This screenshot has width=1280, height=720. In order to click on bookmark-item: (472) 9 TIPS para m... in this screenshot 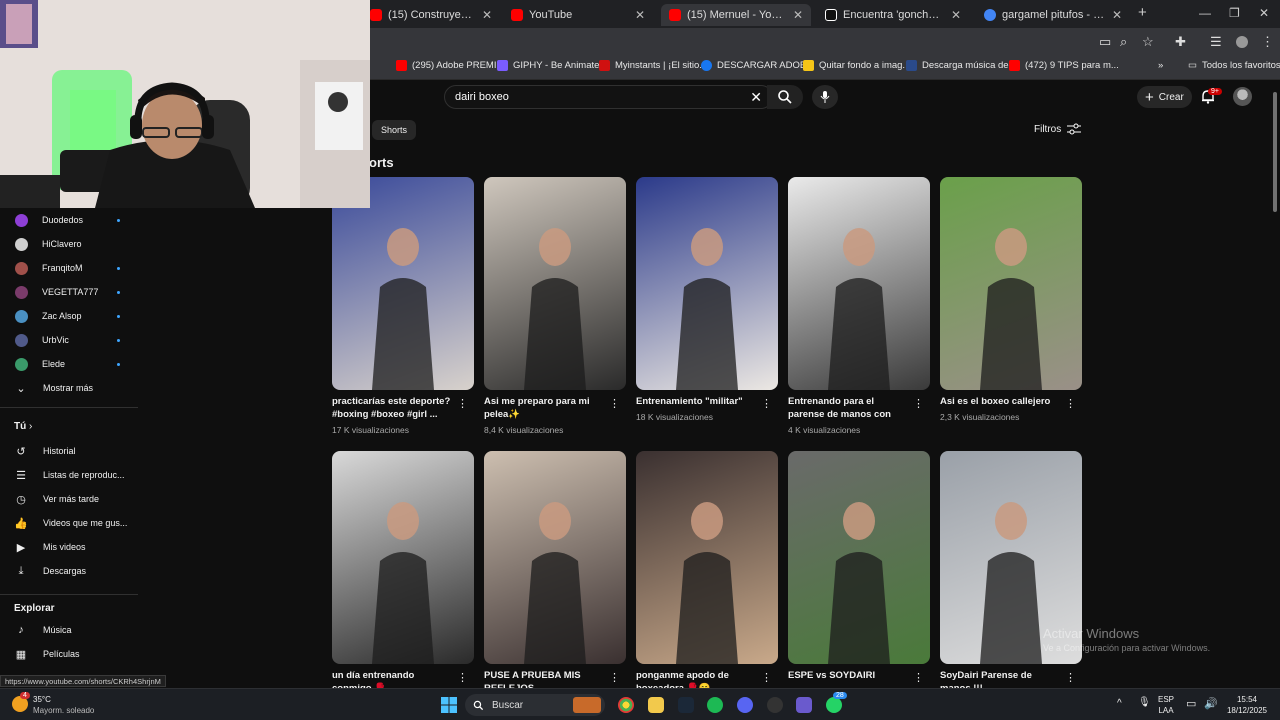, I will do `click(1064, 65)`.